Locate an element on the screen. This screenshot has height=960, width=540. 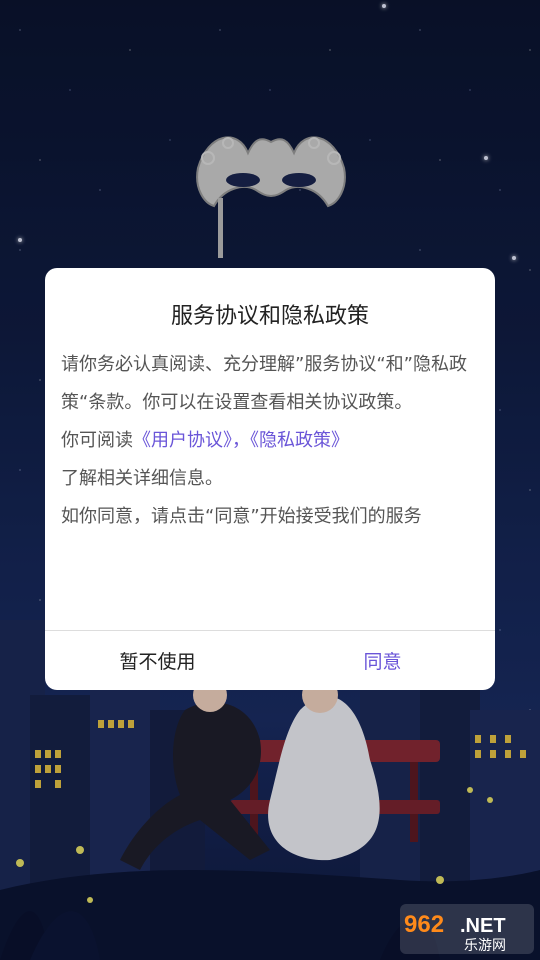
site-watermark-logo: 962 .NET 乐游网 is located at coordinates (467, 929).